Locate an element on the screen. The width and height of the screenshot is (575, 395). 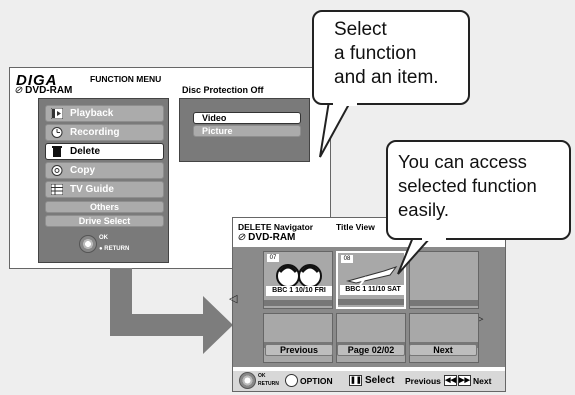
submenu-item-picture: Picture is located at coordinates (247, 131).